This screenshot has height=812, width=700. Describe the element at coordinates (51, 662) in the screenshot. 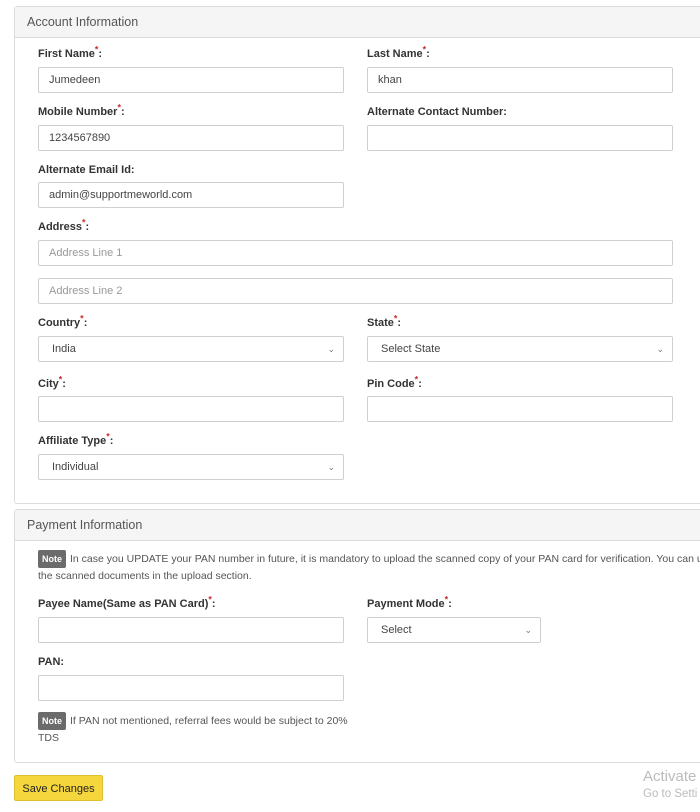

I see `pan-label: PAN:` at that location.